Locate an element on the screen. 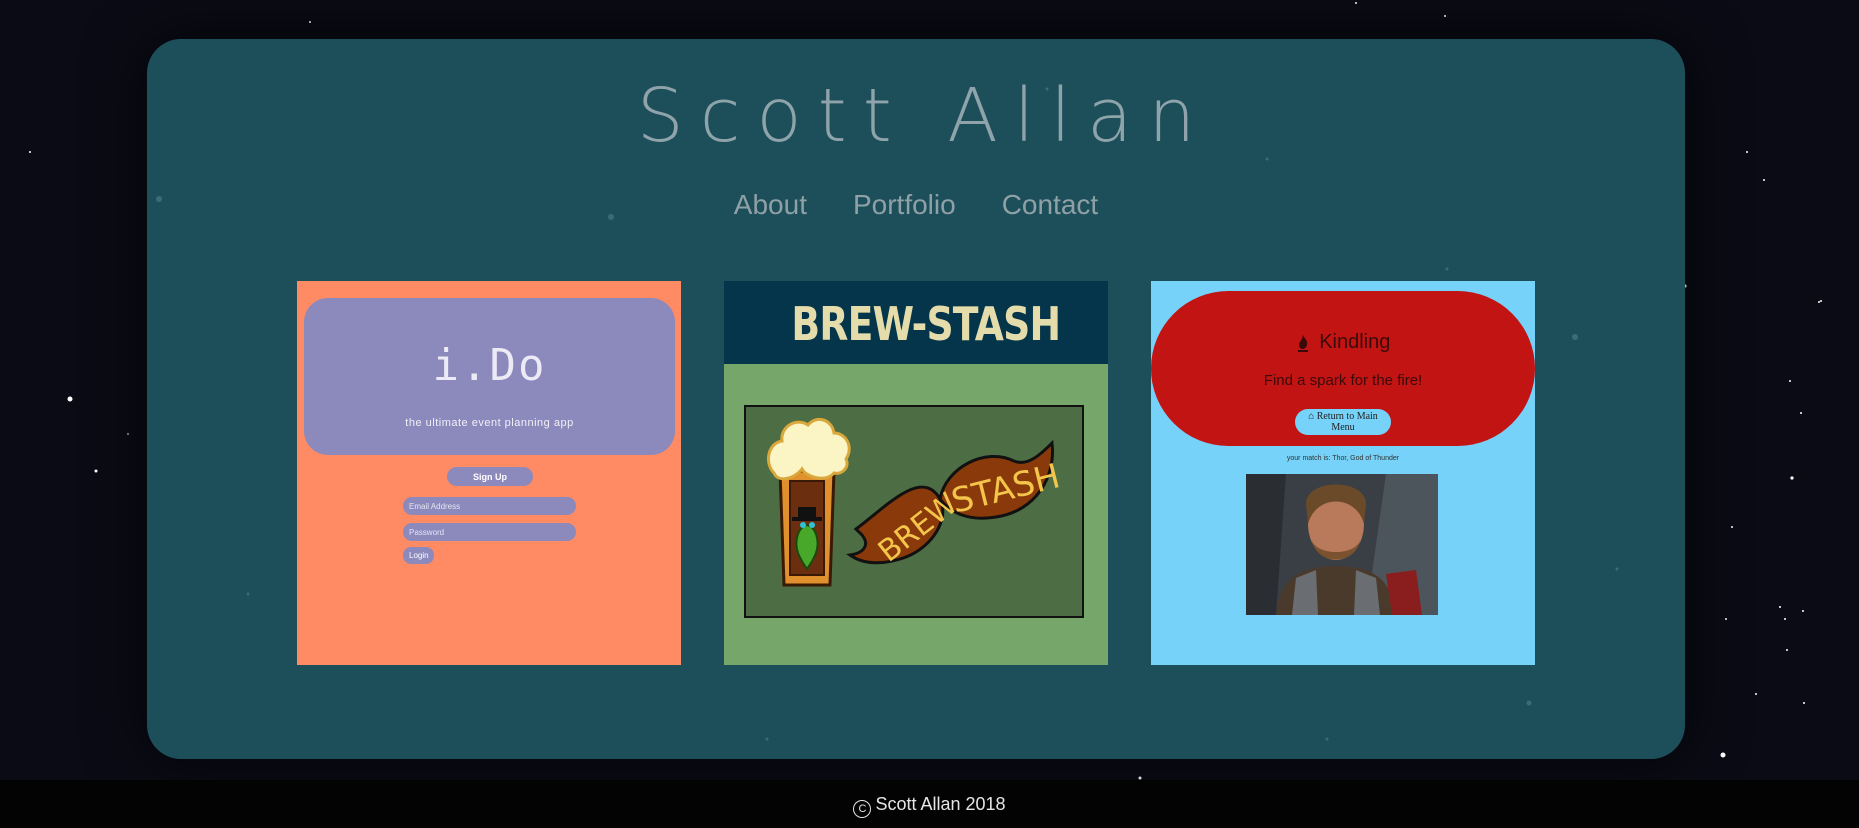 The height and width of the screenshot is (828, 1859). brew-title: BREW-STASH is located at coordinates (926, 324).